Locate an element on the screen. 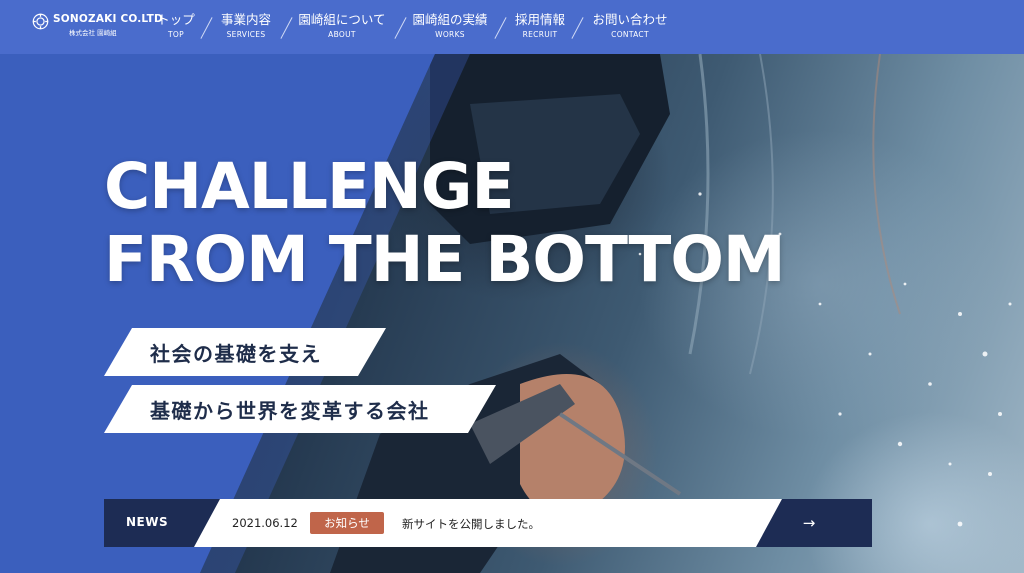 The image size is (1024, 573). arrow-right-icon: → is located at coordinates (809, 523).